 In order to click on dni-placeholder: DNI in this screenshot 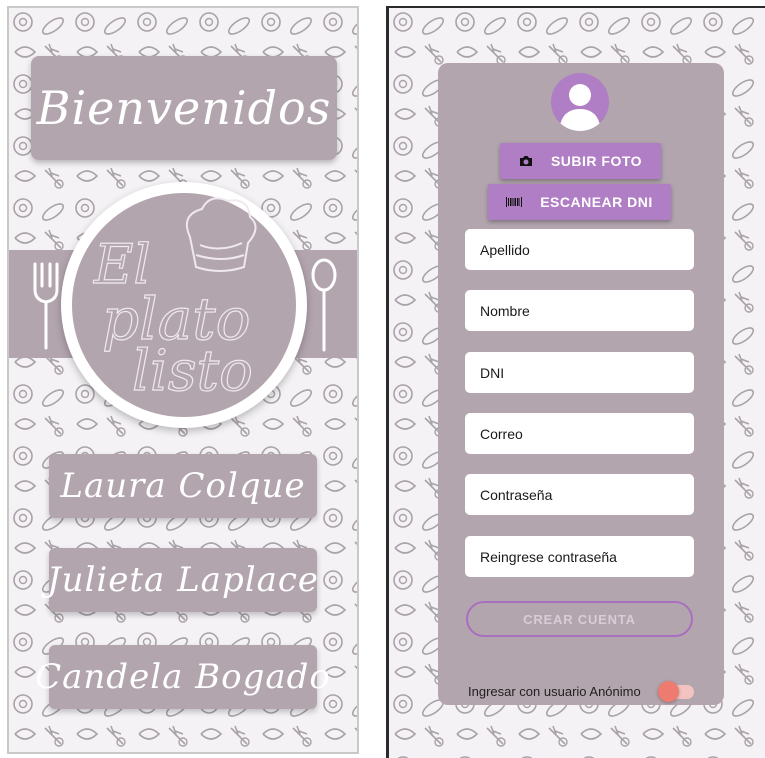, I will do `click(492, 372)`.